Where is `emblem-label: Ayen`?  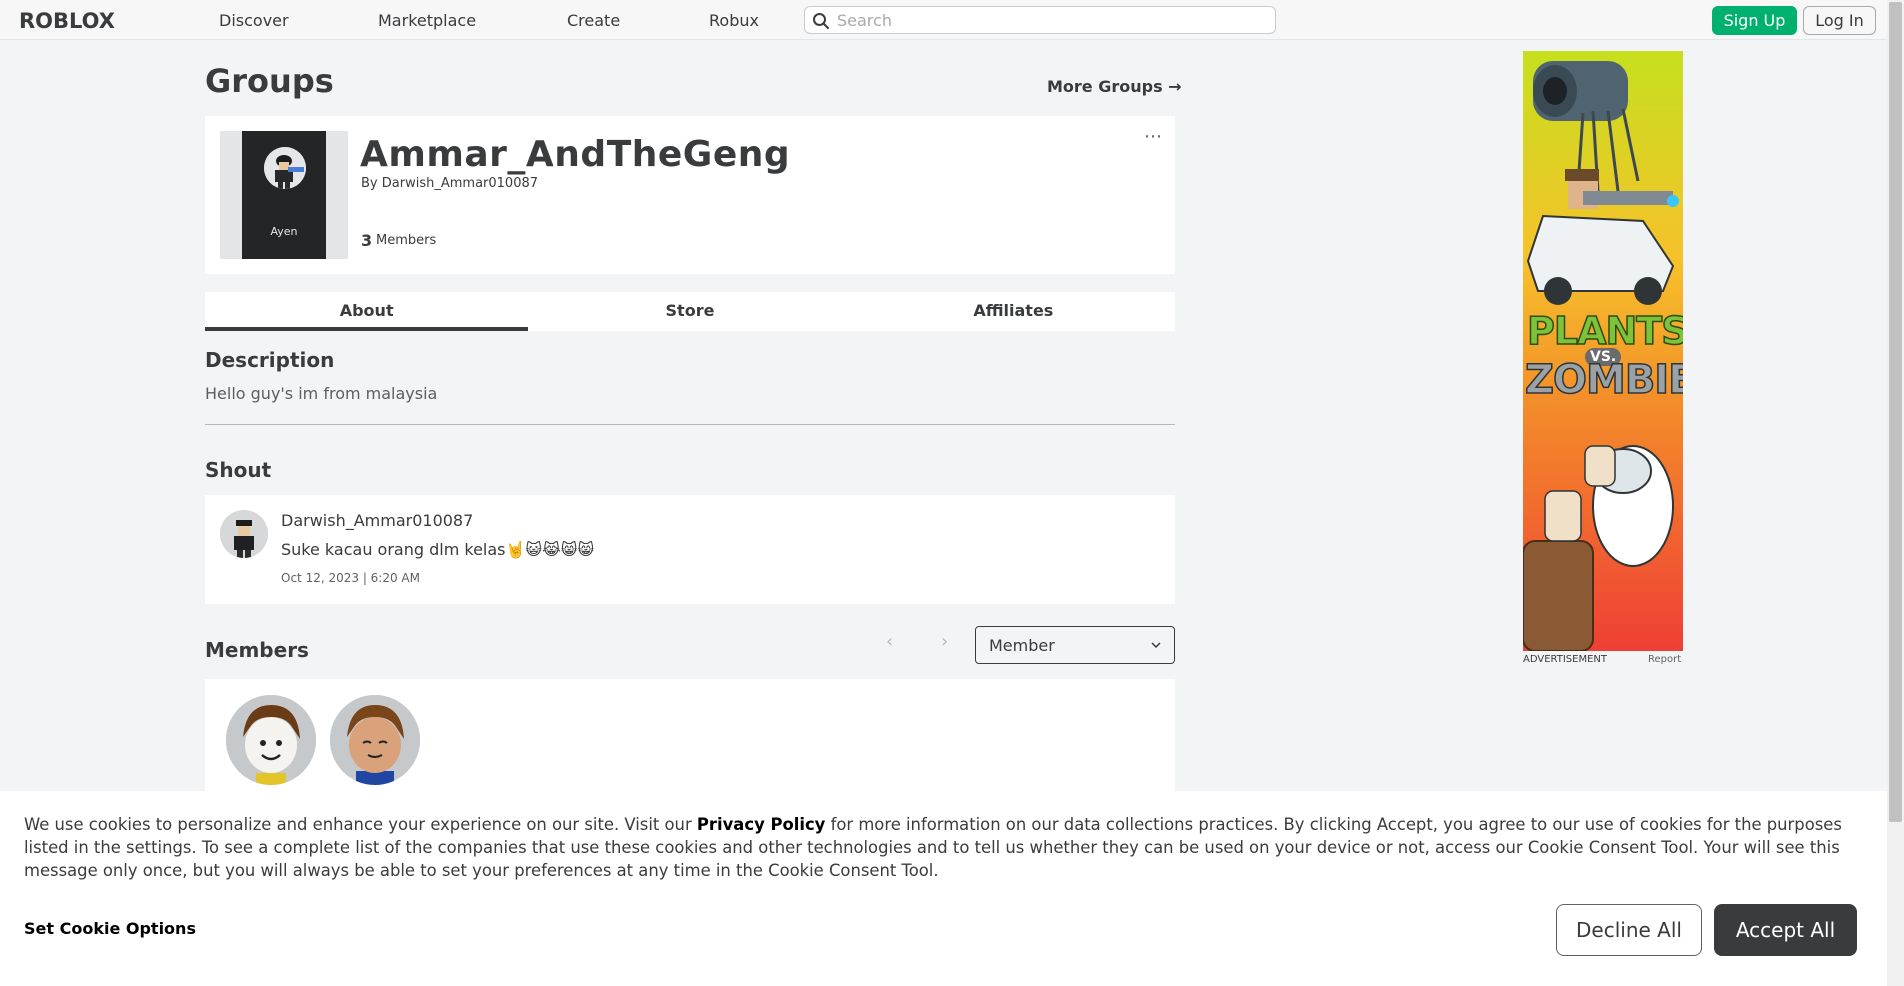
emblem-label: Ayen is located at coordinates (284, 231).